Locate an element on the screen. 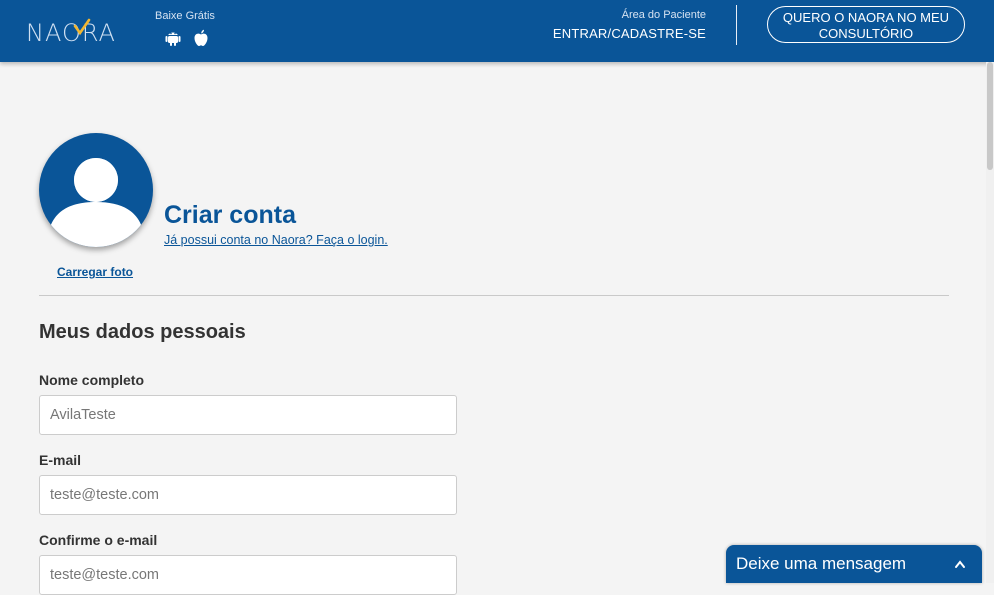 The width and height of the screenshot is (994, 595). email-label: E-mail is located at coordinates (60, 460).